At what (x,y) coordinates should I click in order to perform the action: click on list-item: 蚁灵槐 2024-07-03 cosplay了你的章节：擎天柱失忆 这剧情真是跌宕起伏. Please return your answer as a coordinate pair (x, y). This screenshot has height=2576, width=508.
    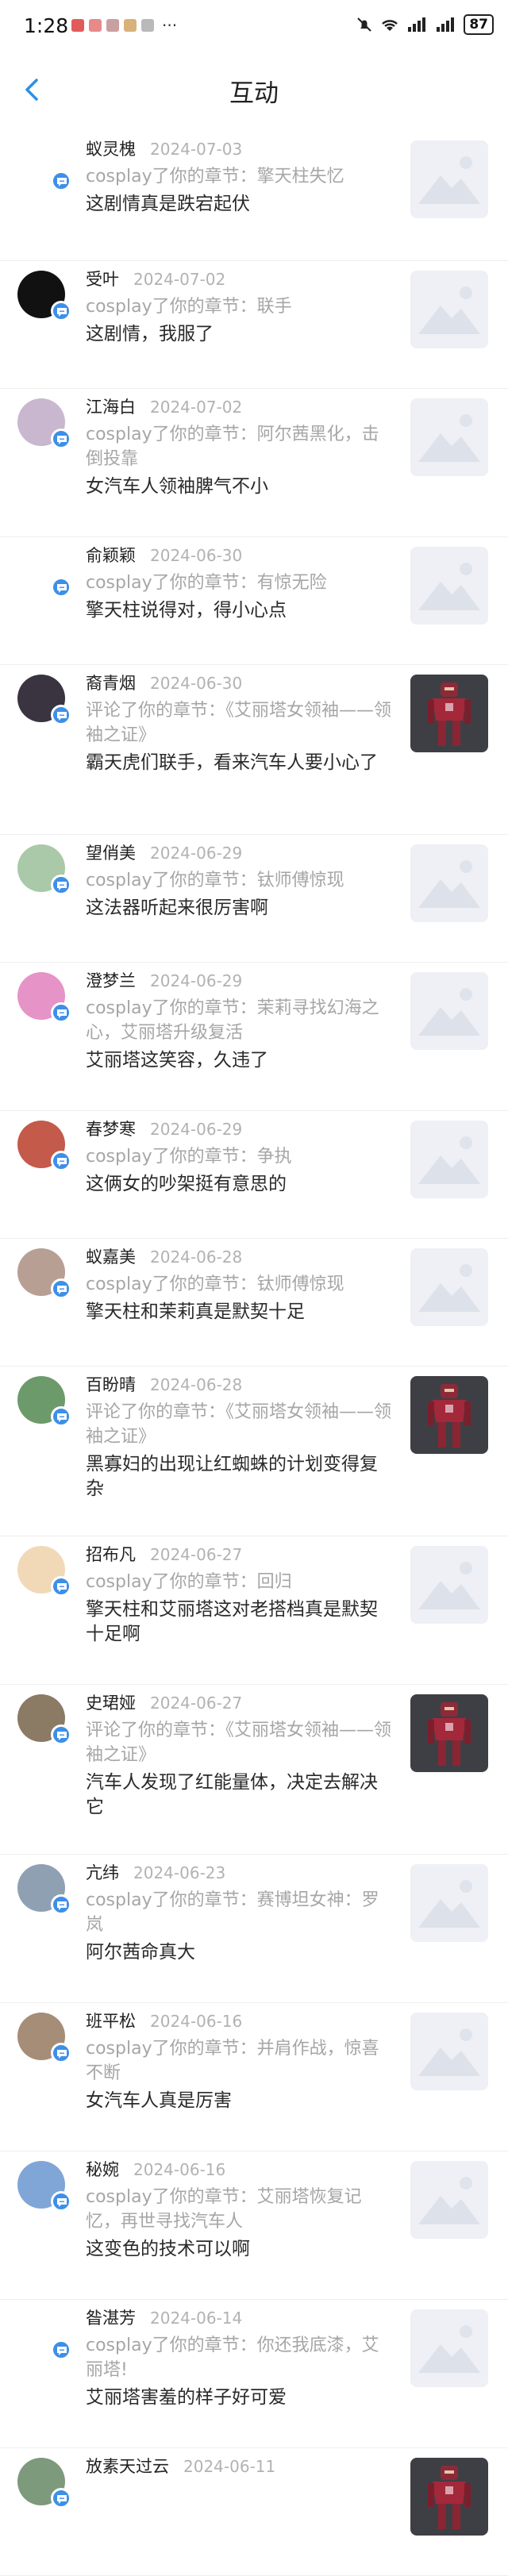
    Looking at the image, I should click on (254, 196).